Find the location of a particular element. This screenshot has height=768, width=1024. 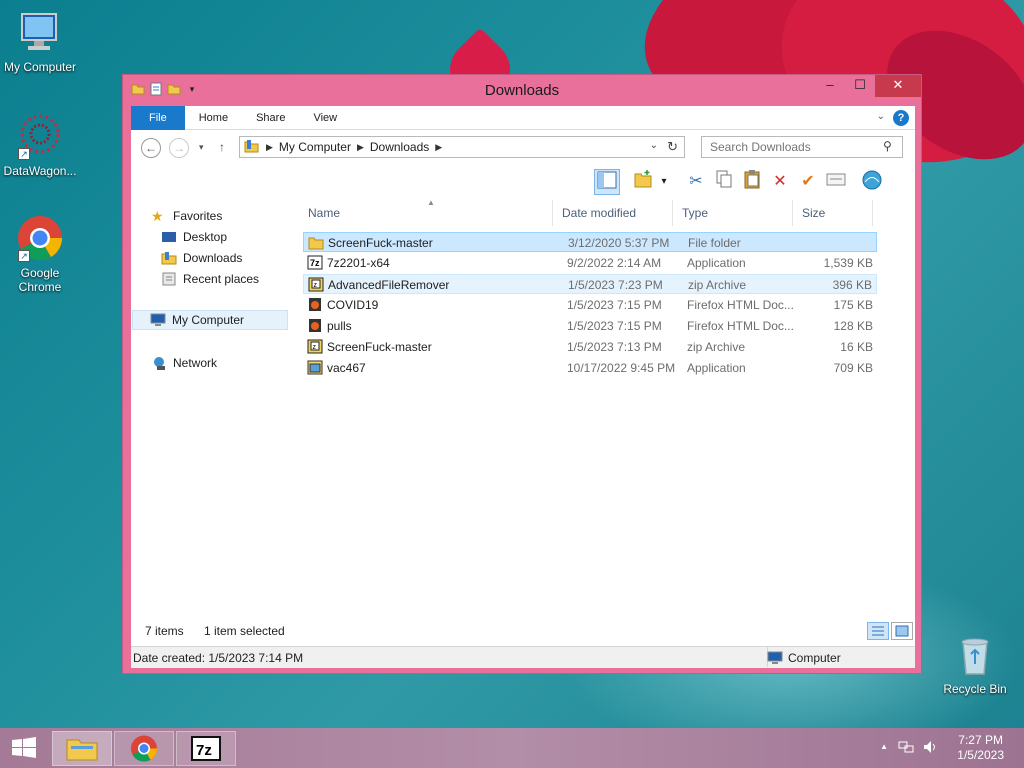

window-controls: – ☐ ✕ is located at coordinates (868, 86).